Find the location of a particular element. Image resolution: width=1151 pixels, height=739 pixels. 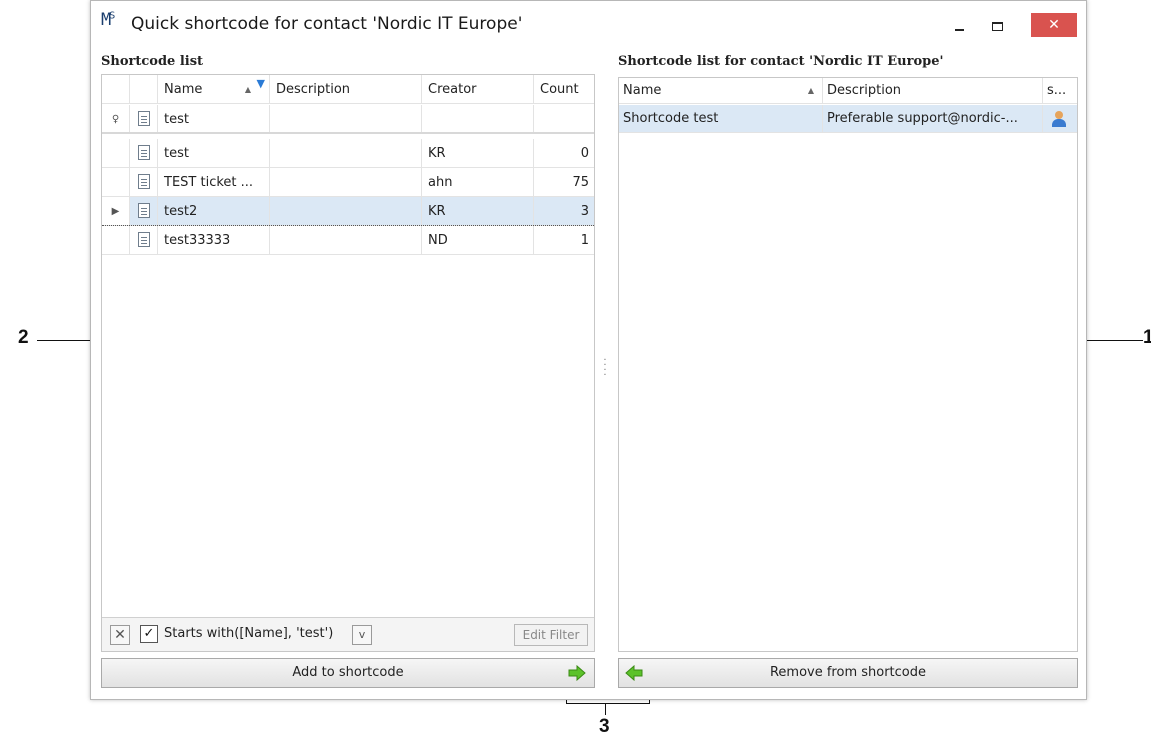

clear-filter-button: ✕ is located at coordinates (120, 635).